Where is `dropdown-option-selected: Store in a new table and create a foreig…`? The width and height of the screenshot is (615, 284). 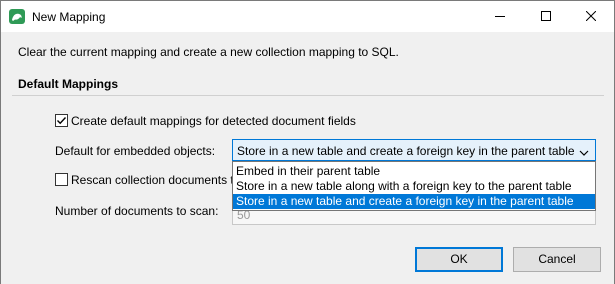 dropdown-option-selected: Store in a new table and create a foreig… is located at coordinates (414, 201).